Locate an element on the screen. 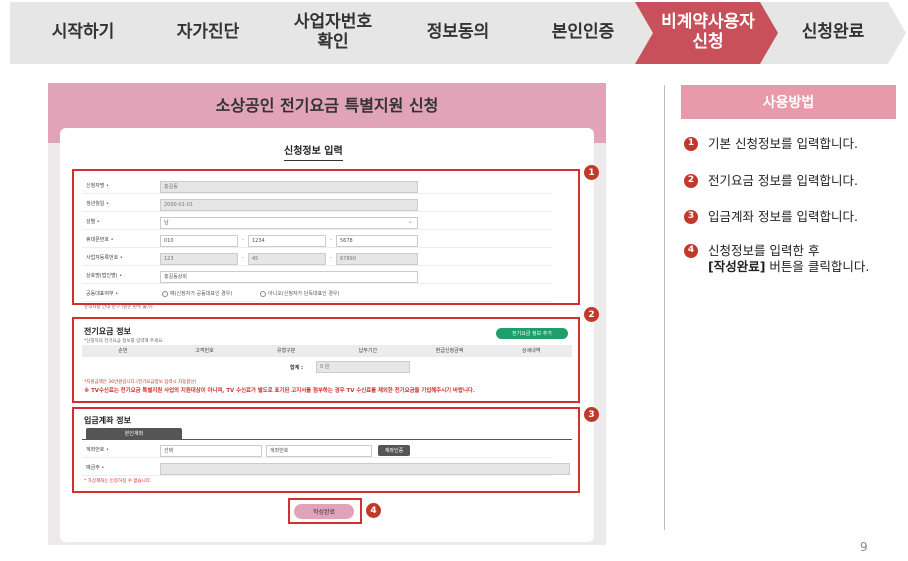 Image resolution: width=908 pixels, height=561 pixels. step-start: 시작하기 is located at coordinates (83, 33).